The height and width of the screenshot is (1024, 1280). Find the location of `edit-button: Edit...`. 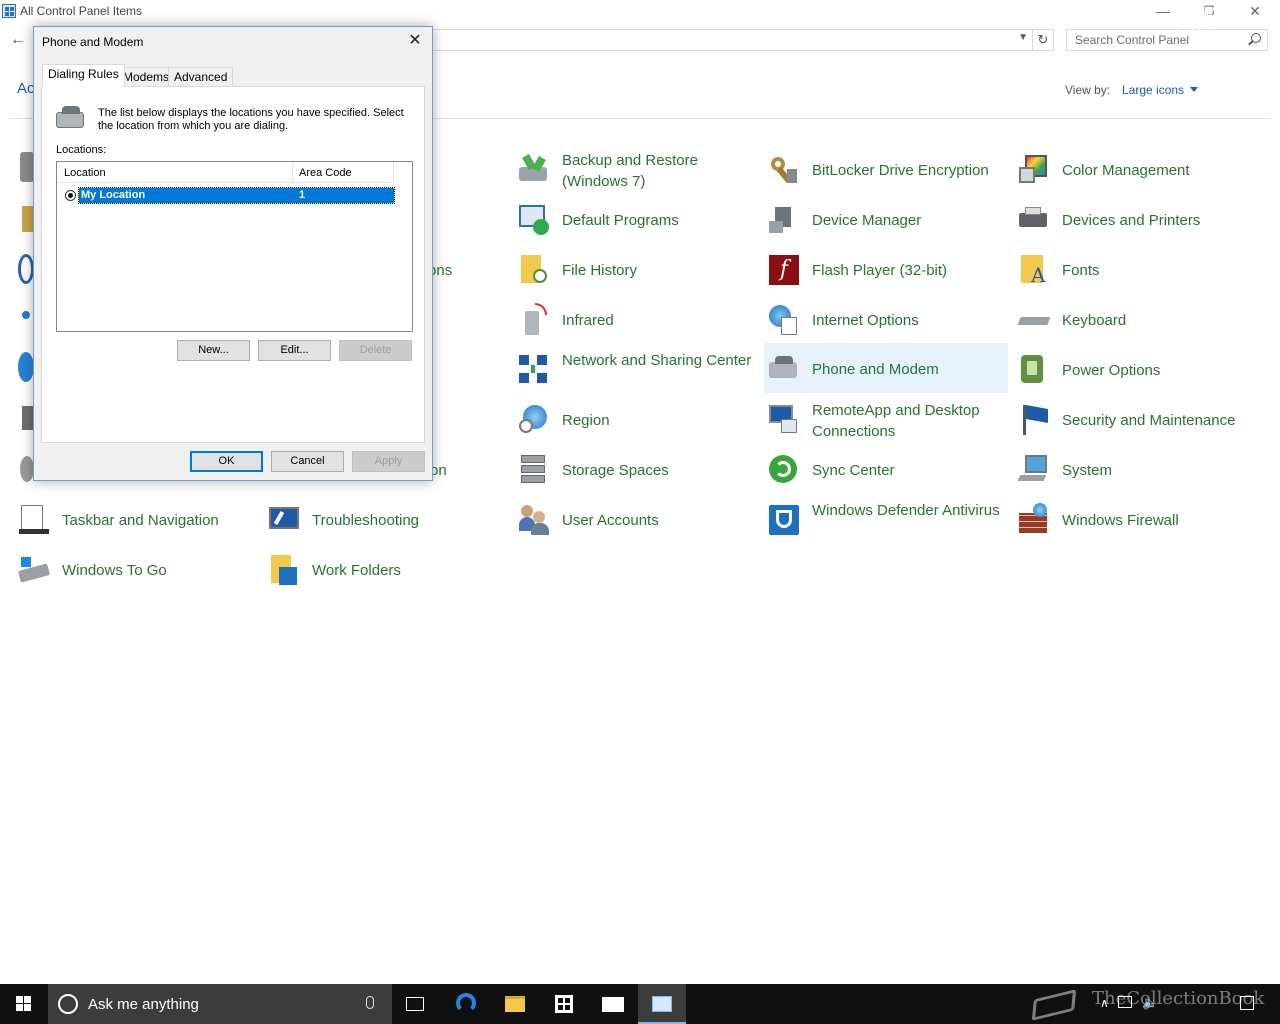

edit-button: Edit... is located at coordinates (294, 350).